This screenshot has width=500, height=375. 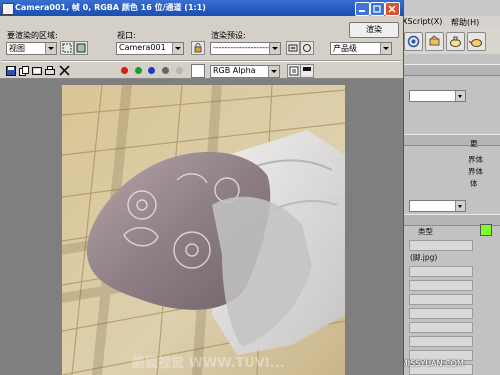 What do you see at coordinates (437, 206) in the screenshot?
I see `object-type-dropdown` at bounding box center [437, 206].